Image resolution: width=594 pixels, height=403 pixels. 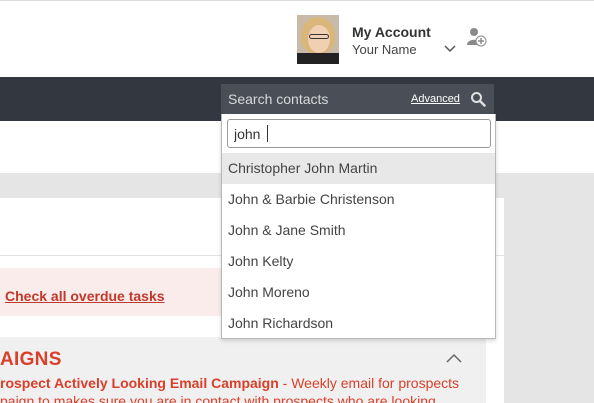 I want to click on search-result-item: Christopher John Martin, so click(x=358, y=168).